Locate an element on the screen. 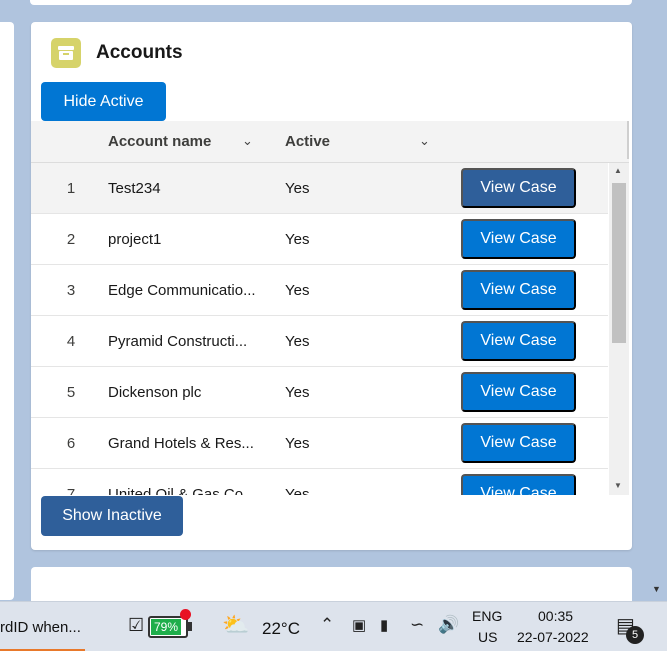  notification-dot is located at coordinates (185, 614).